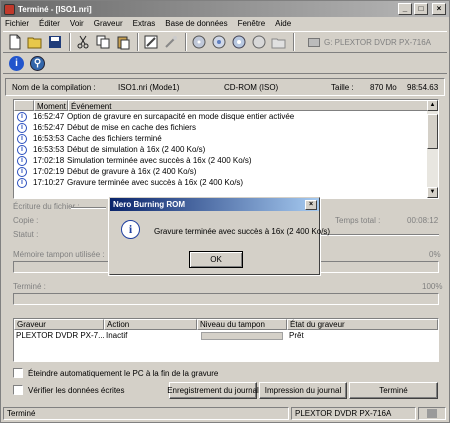 This screenshot has width=450, height=423. What do you see at coordinates (199, 42) in the screenshot?
I see `burn-disc-icon` at bounding box center [199, 42].